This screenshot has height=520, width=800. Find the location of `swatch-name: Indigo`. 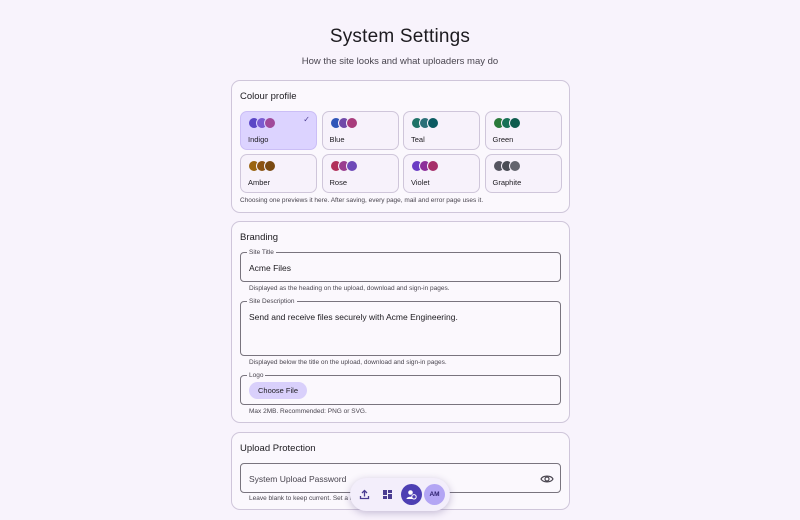

swatch-name: Indigo is located at coordinates (258, 139).